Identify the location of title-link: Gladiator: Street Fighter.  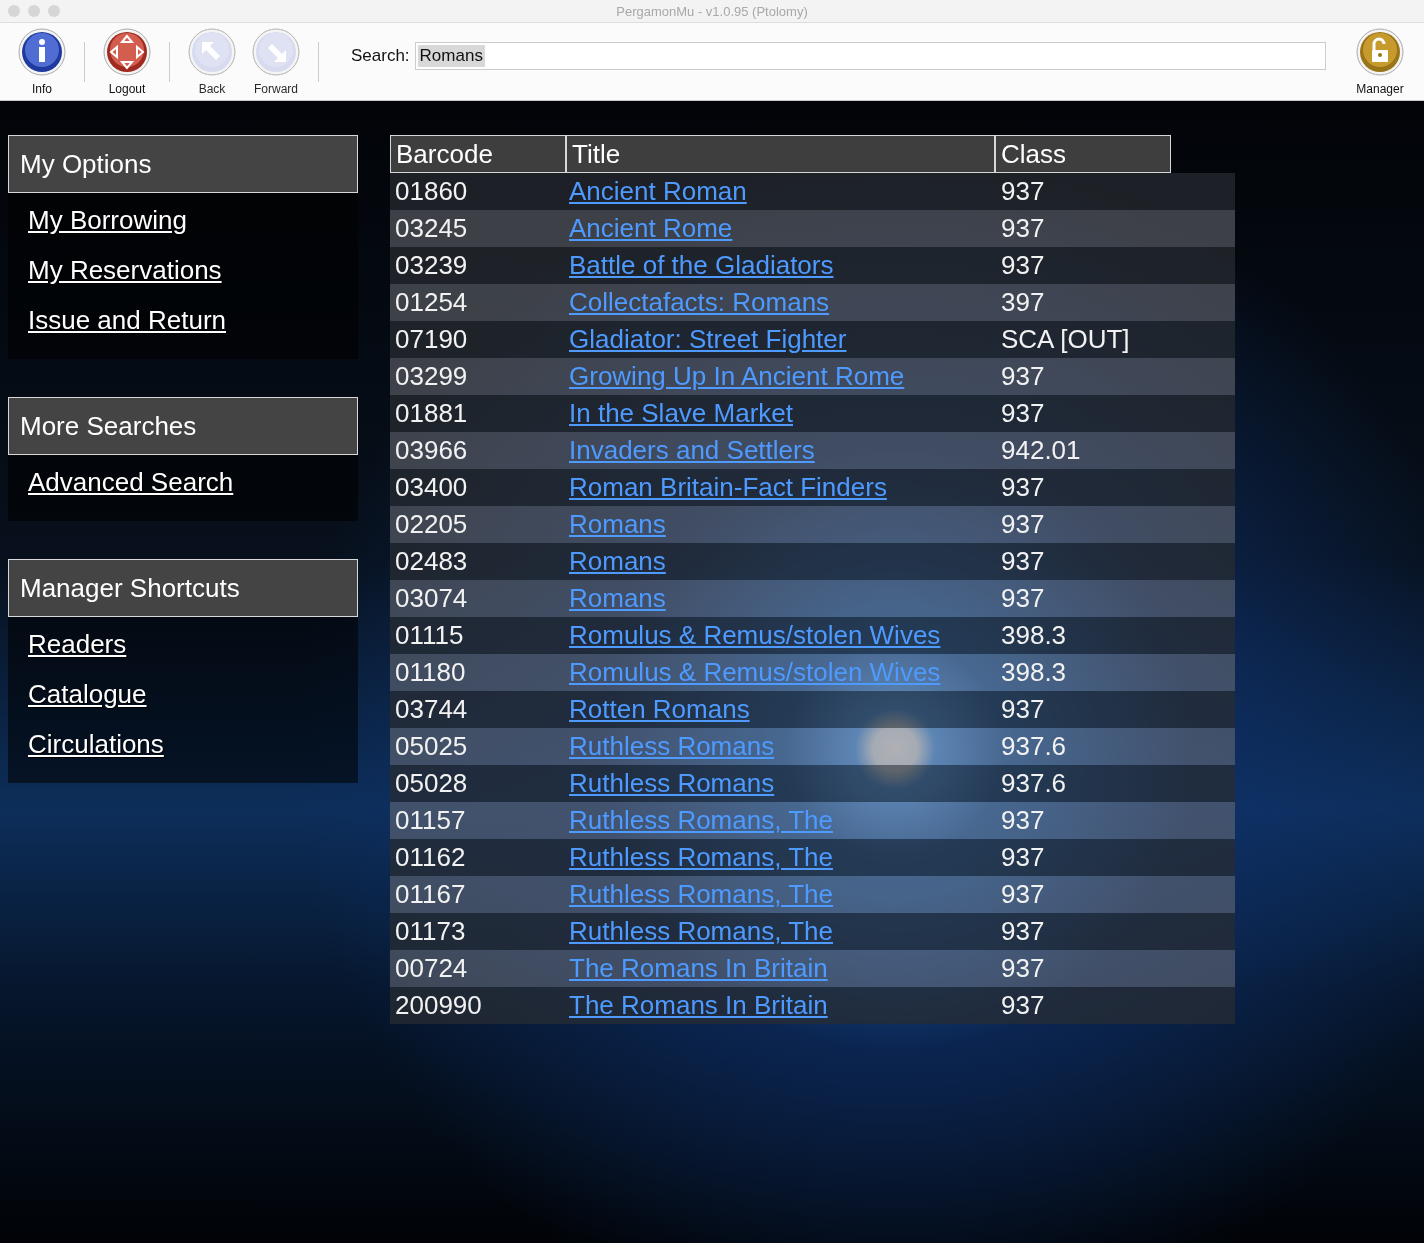
(708, 339).